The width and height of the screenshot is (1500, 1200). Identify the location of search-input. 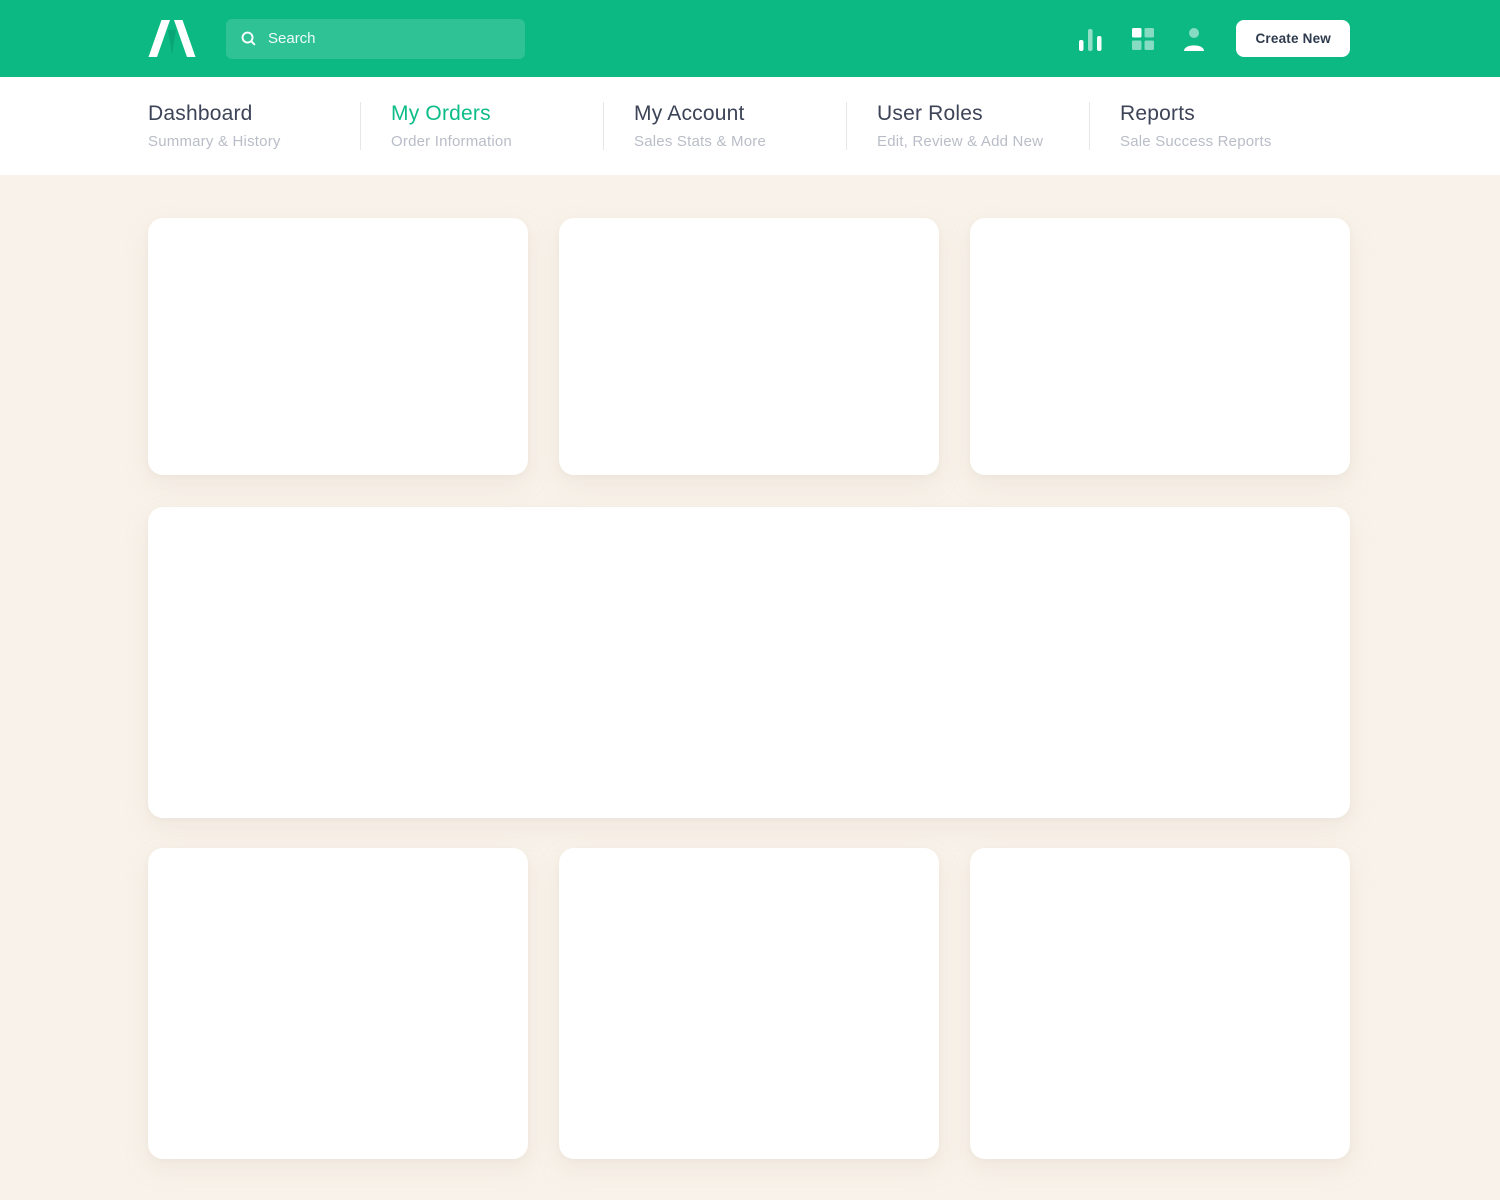
(389, 38).